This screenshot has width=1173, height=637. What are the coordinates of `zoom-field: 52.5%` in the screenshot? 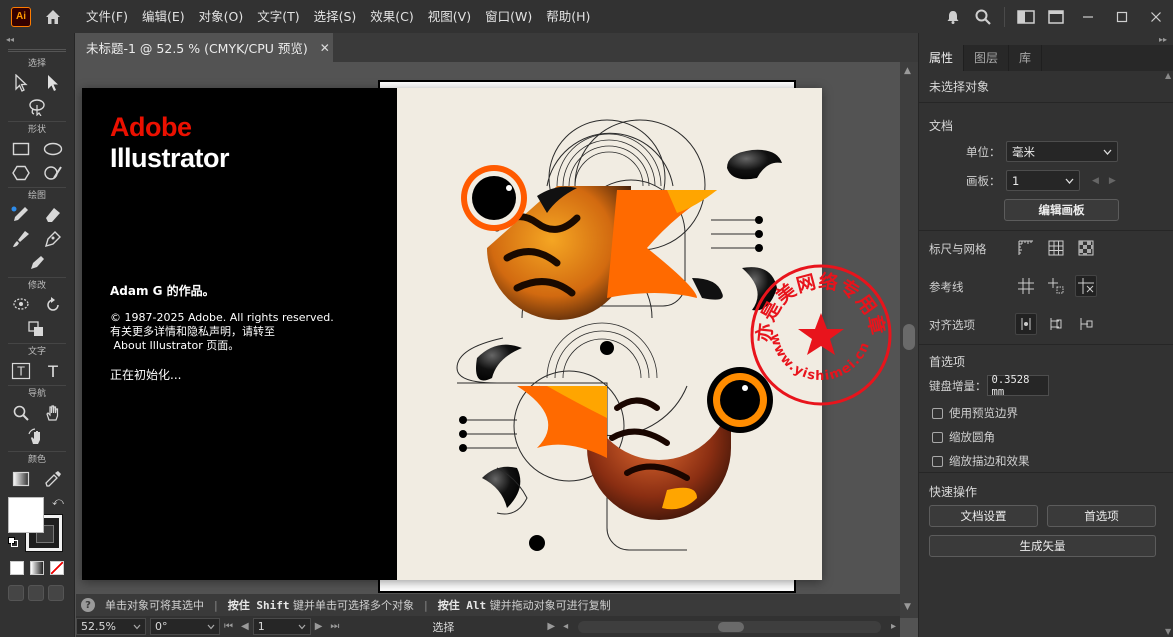 It's located at (111, 626).